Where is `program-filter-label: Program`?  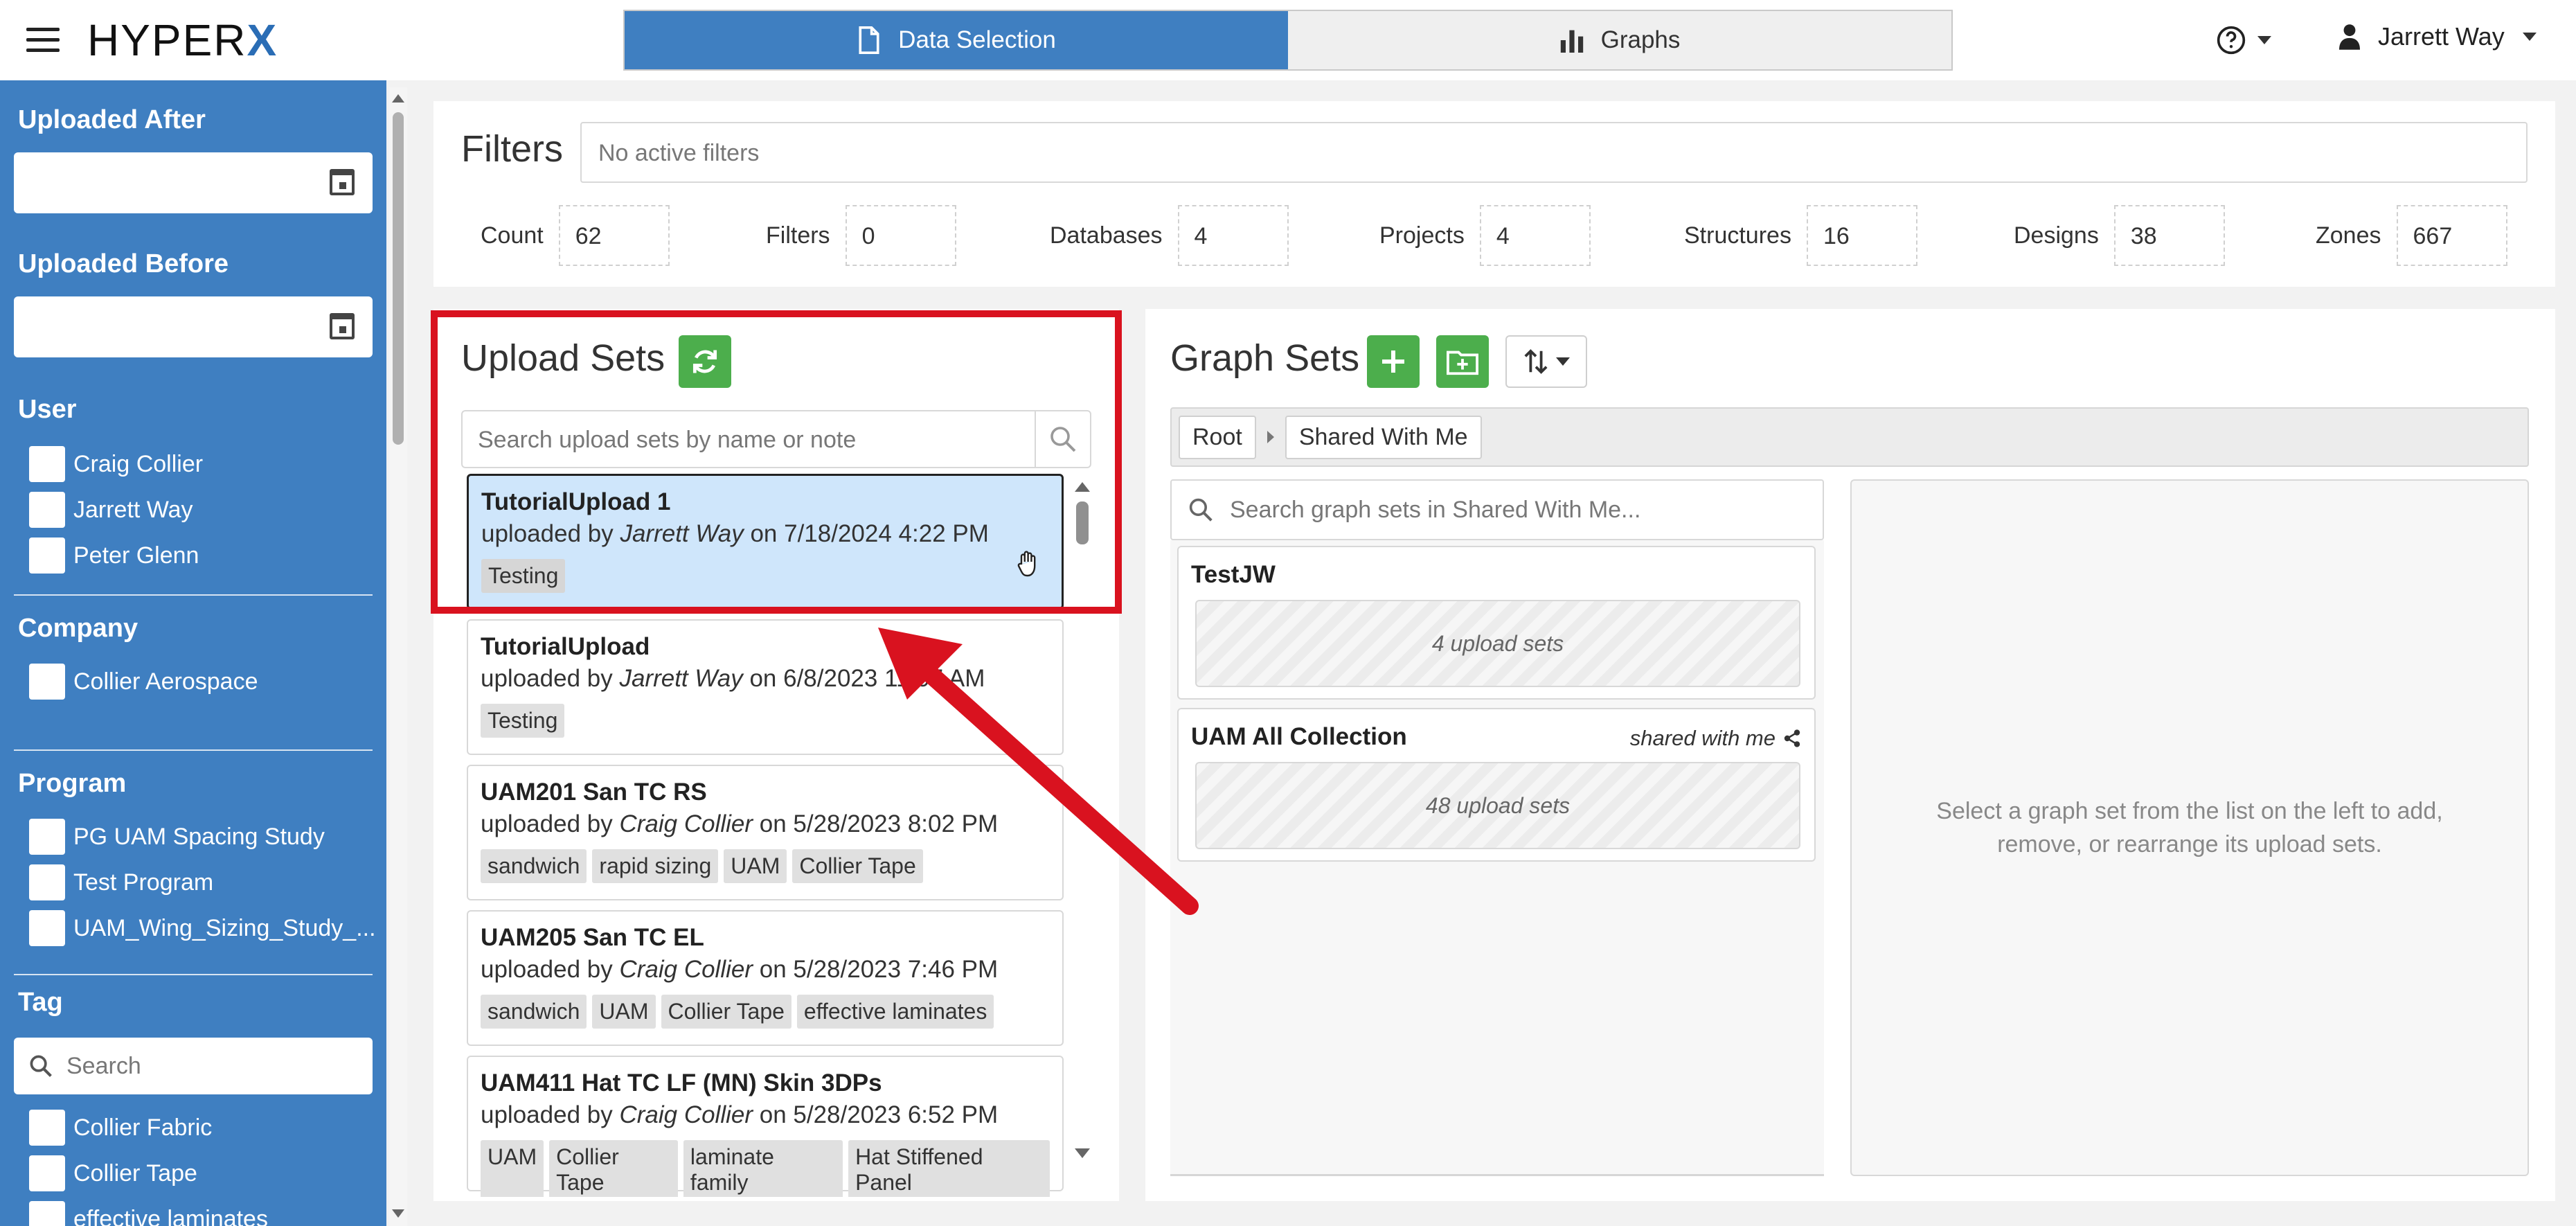 program-filter-label: Program is located at coordinates (73, 784).